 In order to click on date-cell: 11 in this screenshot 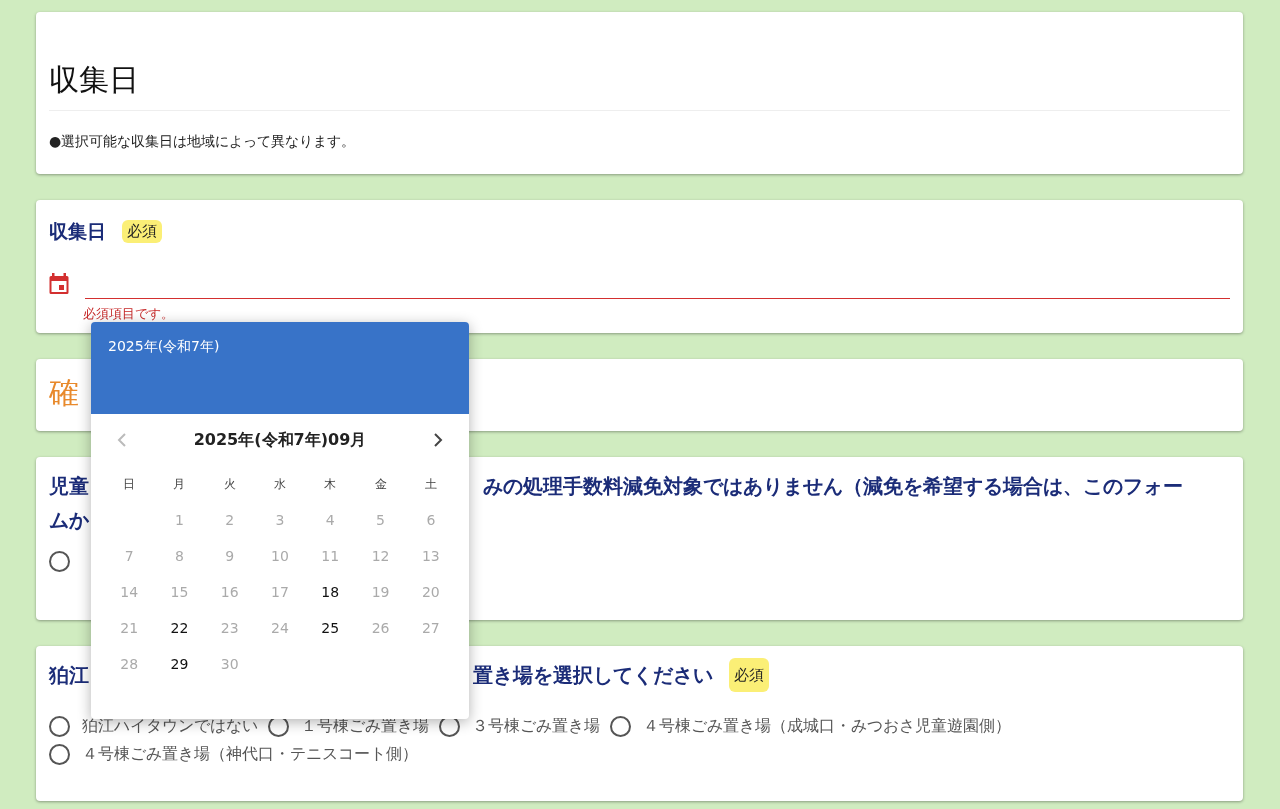, I will do `click(330, 556)`.